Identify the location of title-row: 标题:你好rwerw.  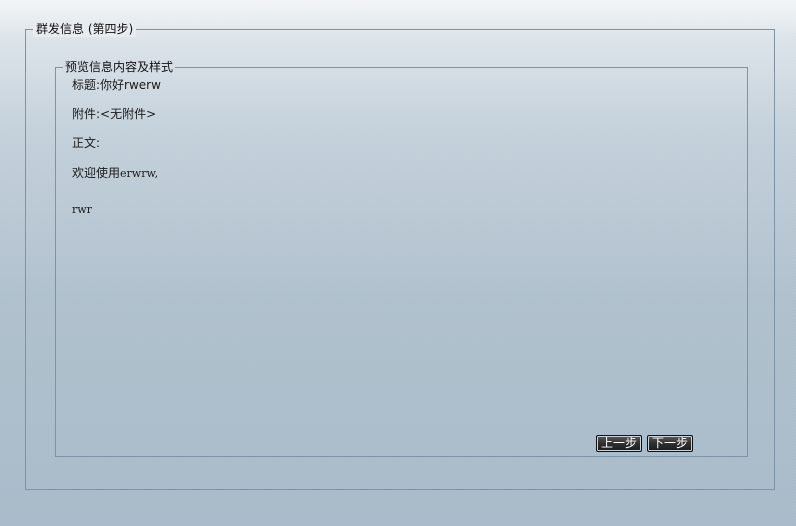
(403, 85).